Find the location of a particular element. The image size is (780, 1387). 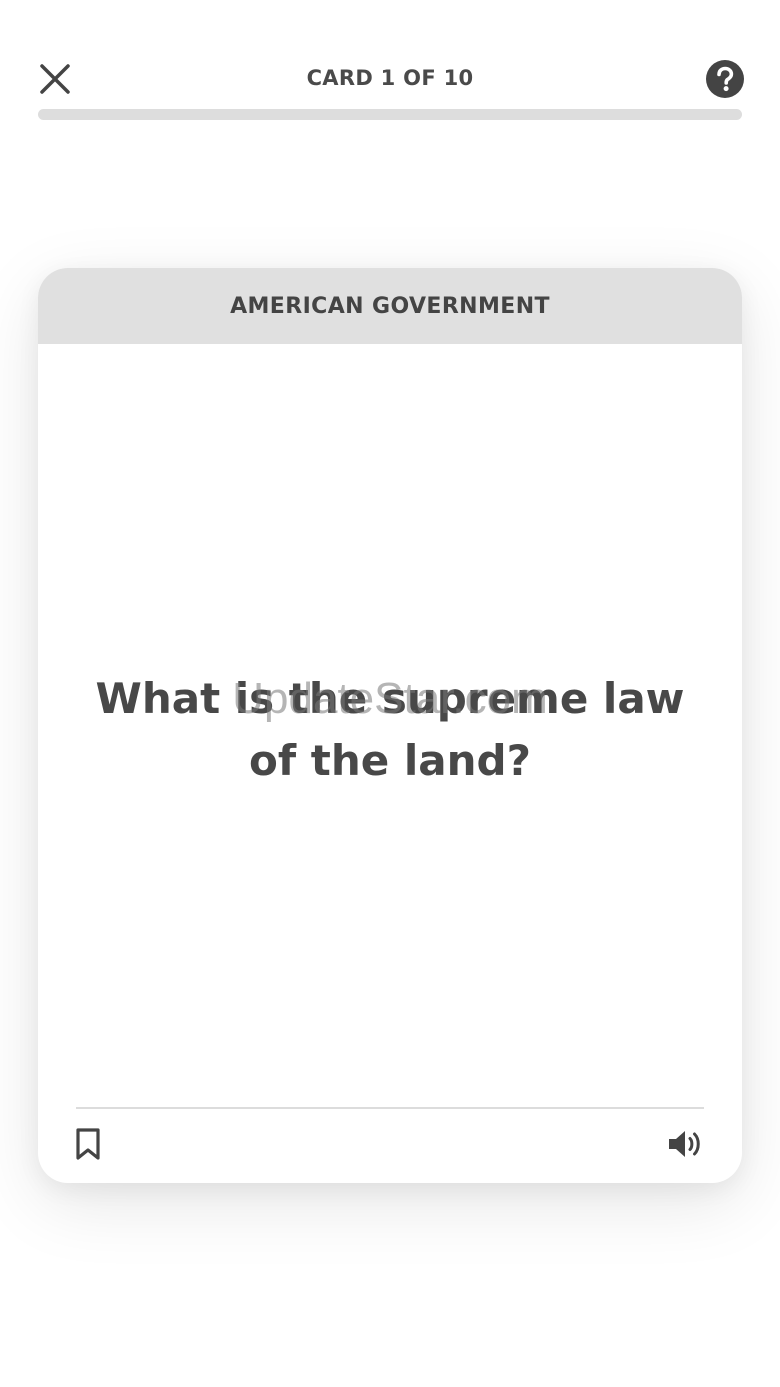

speaker-icon is located at coordinates (684, 1144).